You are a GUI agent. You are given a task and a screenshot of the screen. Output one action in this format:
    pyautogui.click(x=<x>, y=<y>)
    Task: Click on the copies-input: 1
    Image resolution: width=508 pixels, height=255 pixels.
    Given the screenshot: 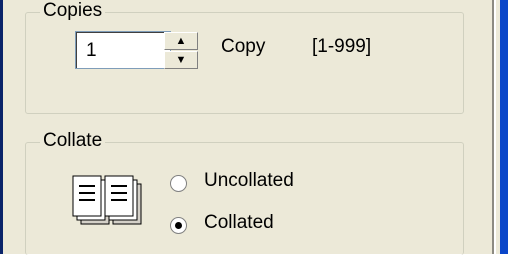 What is the action you would take?
    pyautogui.click(x=123, y=50)
    